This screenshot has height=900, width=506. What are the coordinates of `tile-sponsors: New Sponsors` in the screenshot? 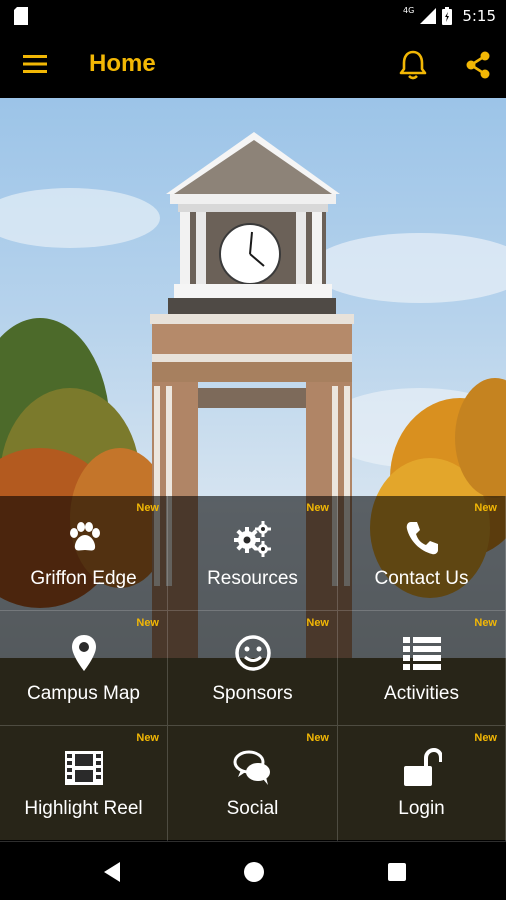 It's located at (253, 668).